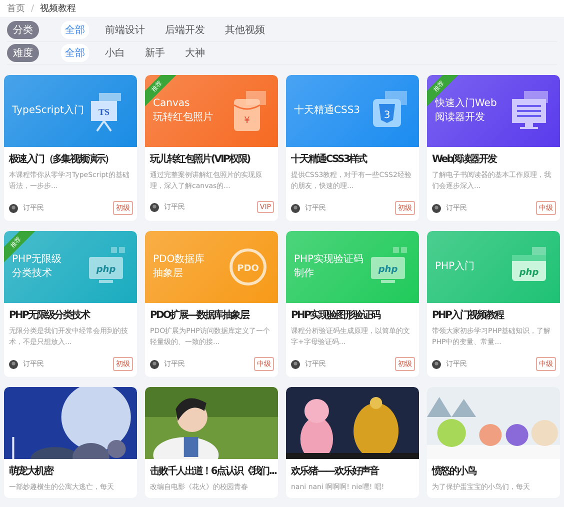 The image size is (564, 507). What do you see at coordinates (48, 111) in the screenshot?
I see `banner-title: TypeScript入门` at bounding box center [48, 111].